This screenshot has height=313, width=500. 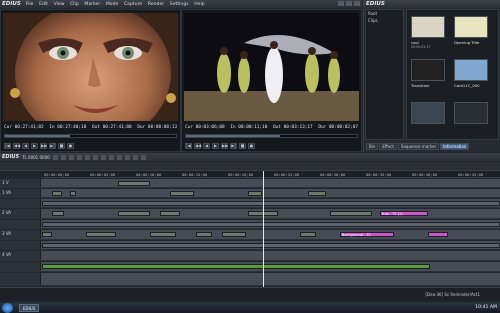 I want to click on menu-item-capture: Capture, so click(x=133, y=4).